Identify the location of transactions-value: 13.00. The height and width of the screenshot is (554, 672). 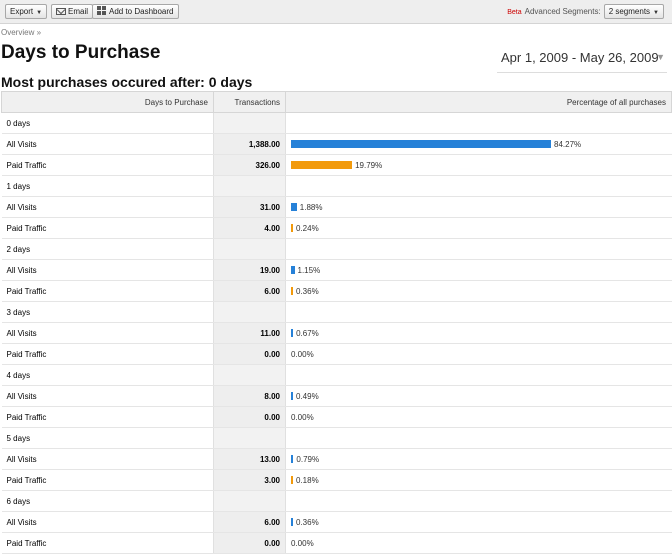
(249, 459).